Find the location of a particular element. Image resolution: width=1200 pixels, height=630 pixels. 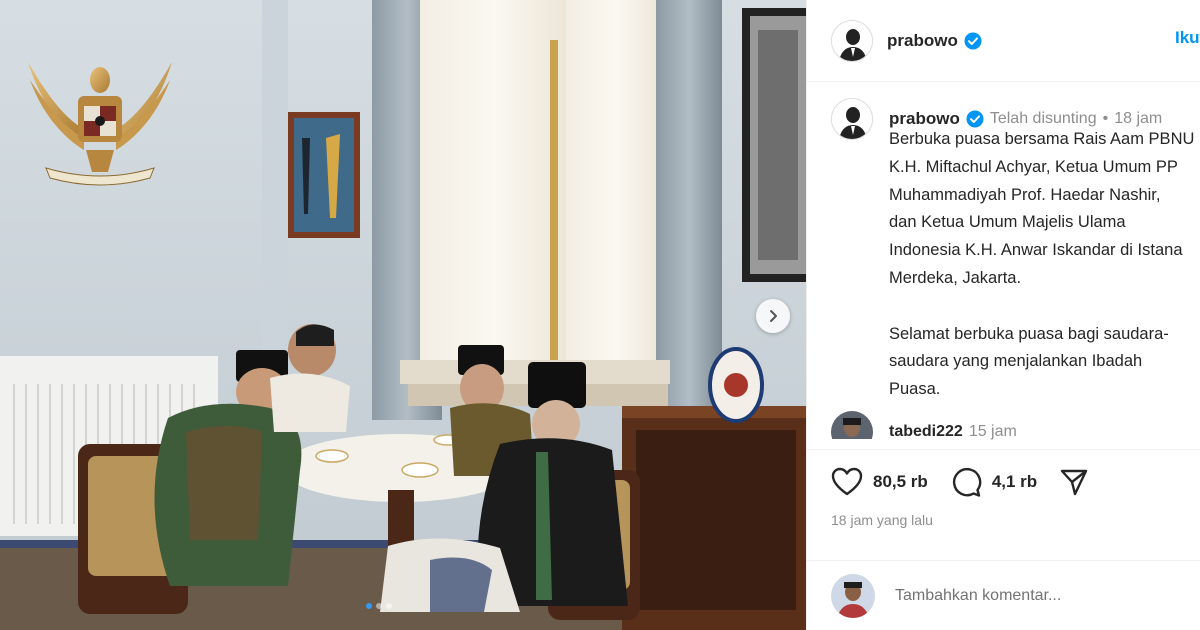

chevron-right-icon is located at coordinates (773, 316).